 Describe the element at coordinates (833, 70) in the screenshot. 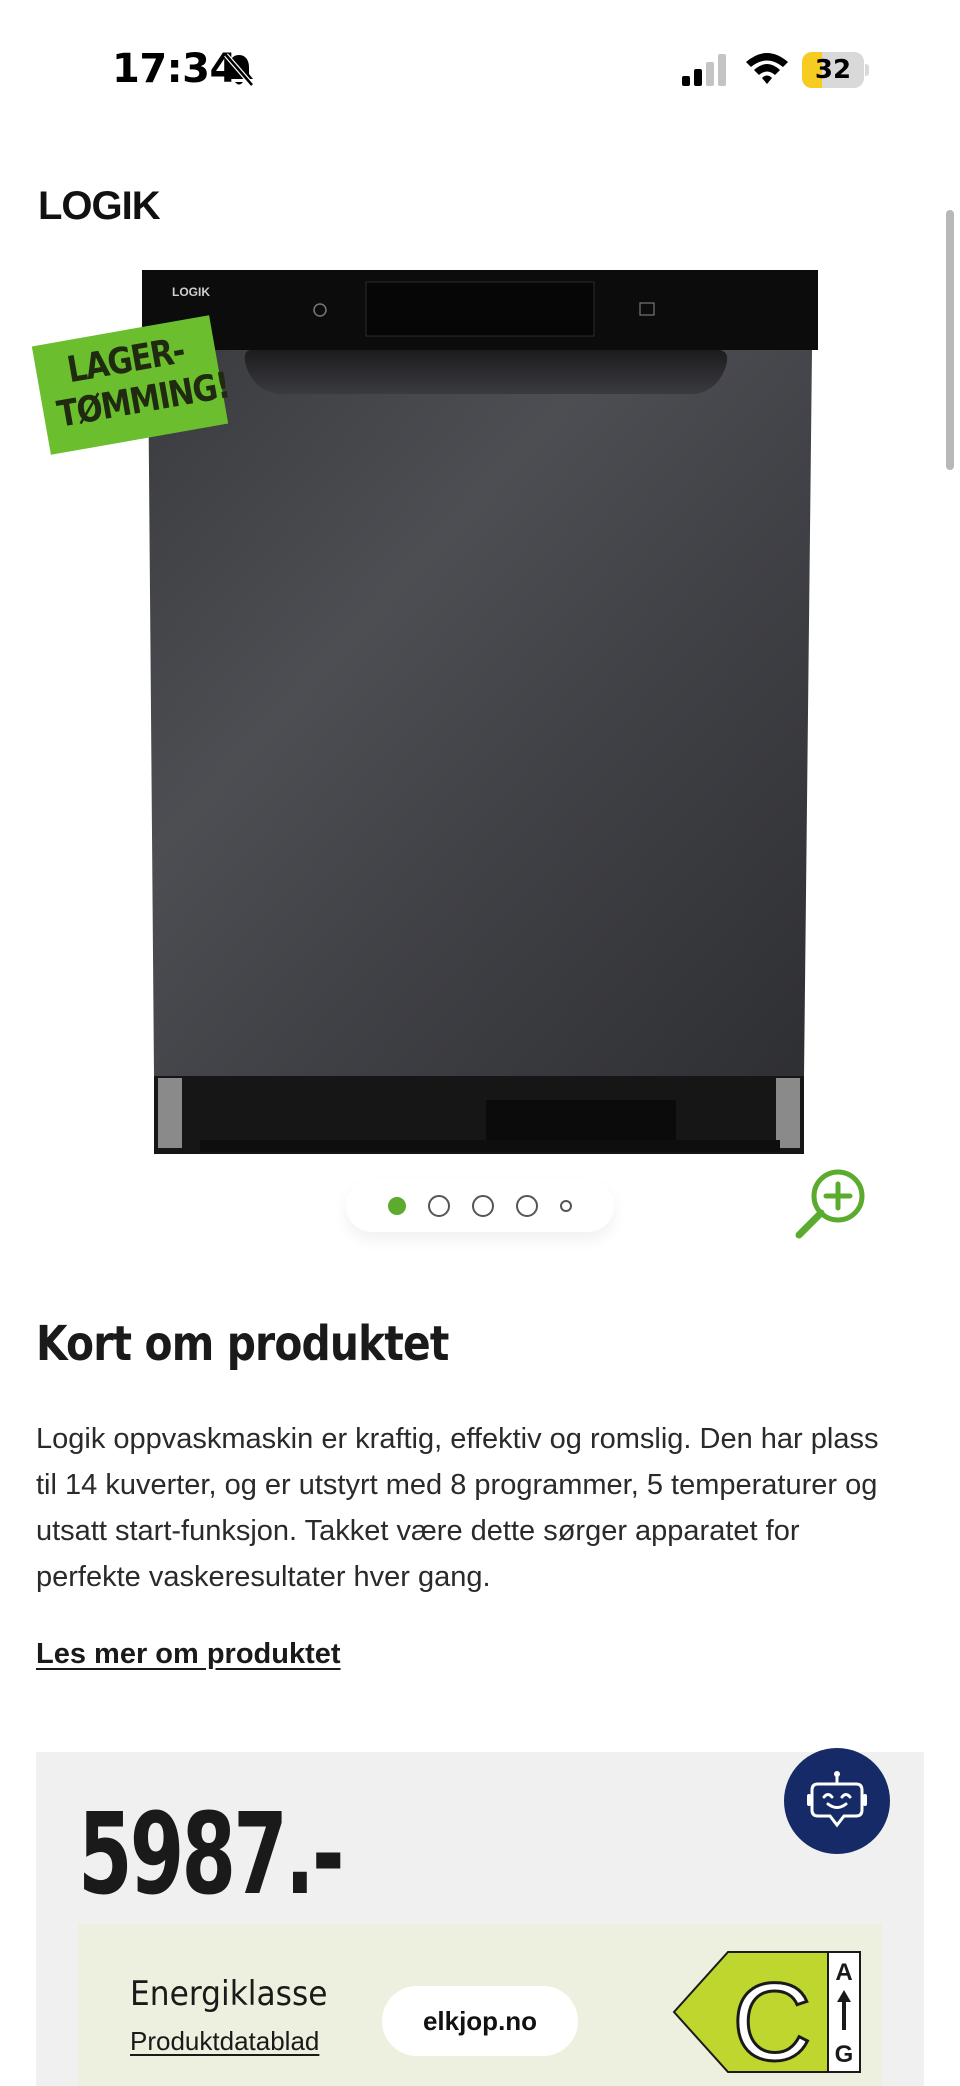

I see `battery-level: 32` at that location.